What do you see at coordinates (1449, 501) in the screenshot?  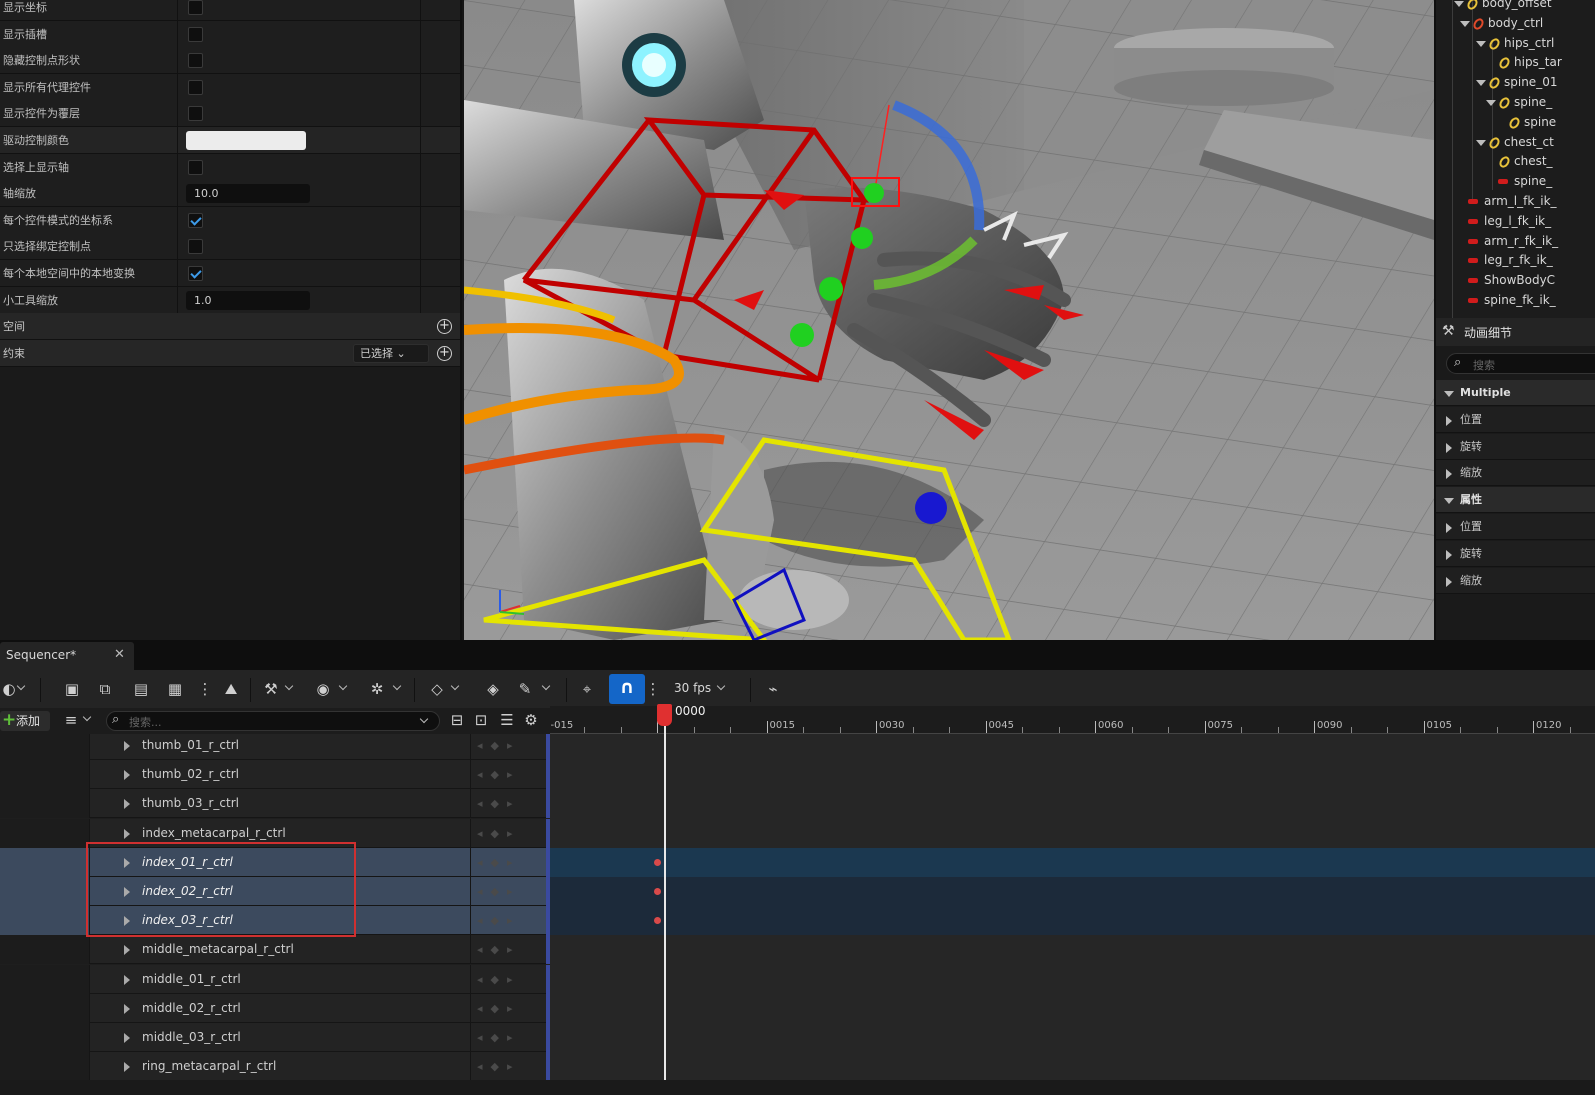 I see `collapse-arrow-icon` at bounding box center [1449, 501].